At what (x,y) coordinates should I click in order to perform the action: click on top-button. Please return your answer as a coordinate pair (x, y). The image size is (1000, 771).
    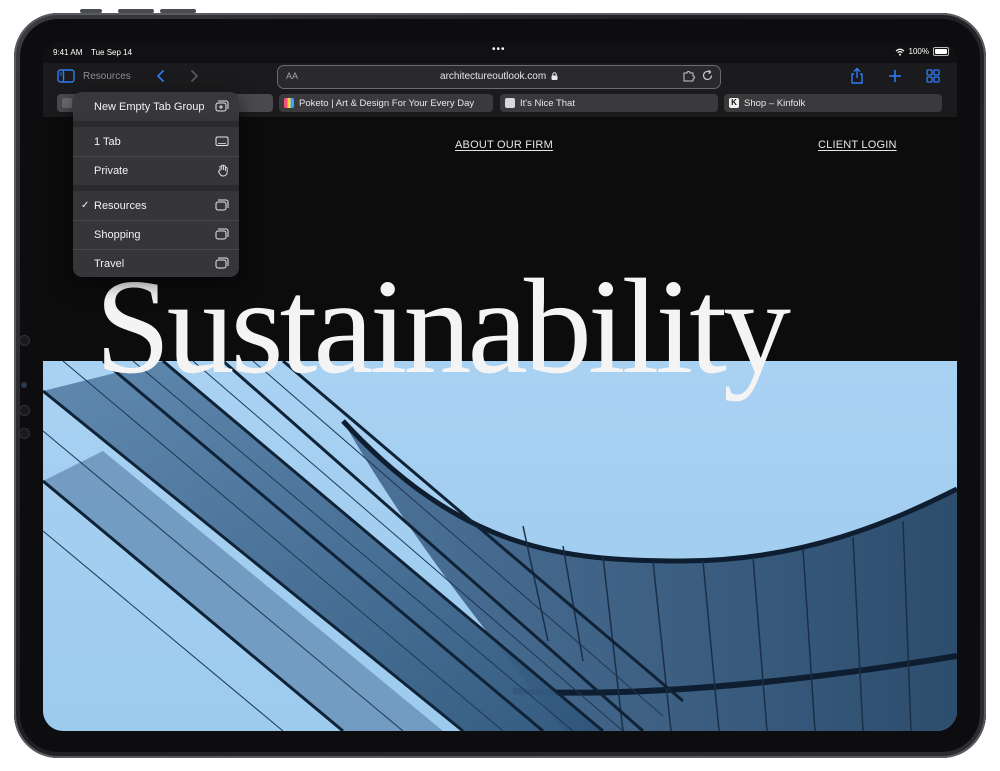
    Looking at the image, I should click on (91, 11).